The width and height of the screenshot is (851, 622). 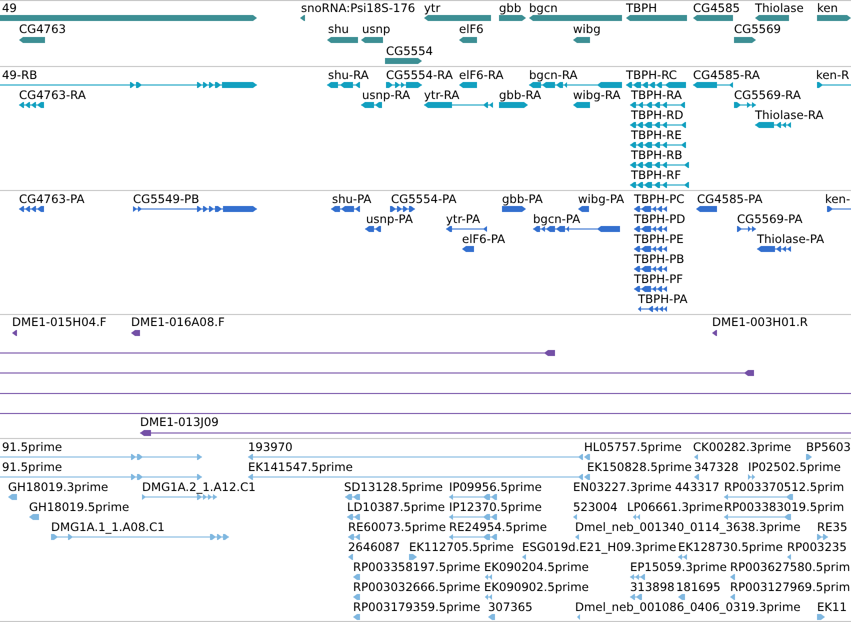 I want to click on feature-label: TBPH-PA, so click(x=663, y=299).